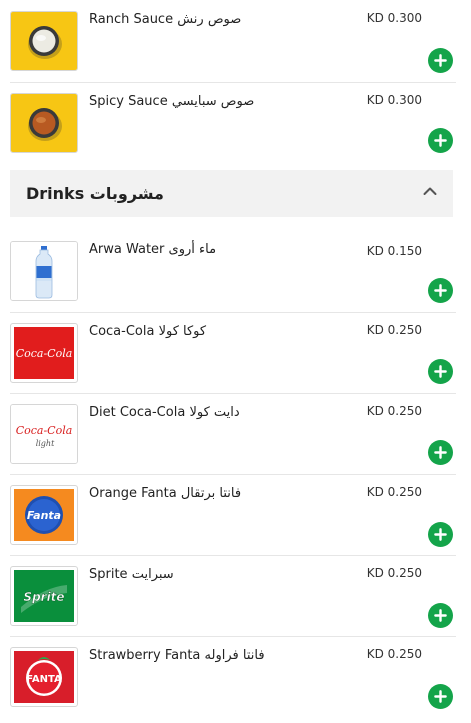  Describe the element at coordinates (165, 19) in the screenshot. I see `item-name: Ranch Sauce صوص رنش` at that location.